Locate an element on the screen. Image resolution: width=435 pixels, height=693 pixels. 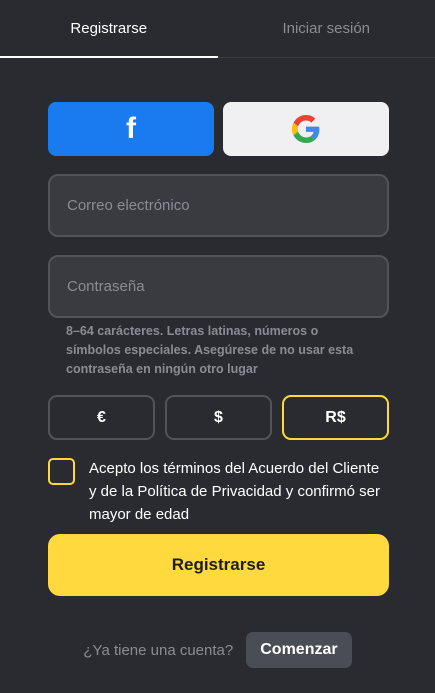
login-begin-label: Comenzar is located at coordinates (299, 649).